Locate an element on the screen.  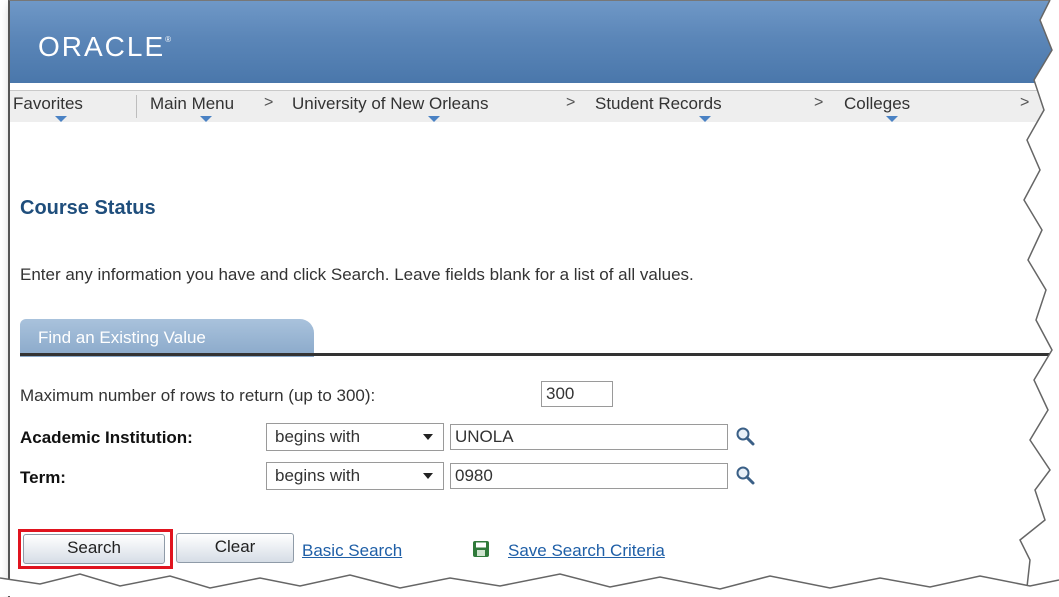
nav-main-menu: Main Menu is located at coordinates (192, 108).